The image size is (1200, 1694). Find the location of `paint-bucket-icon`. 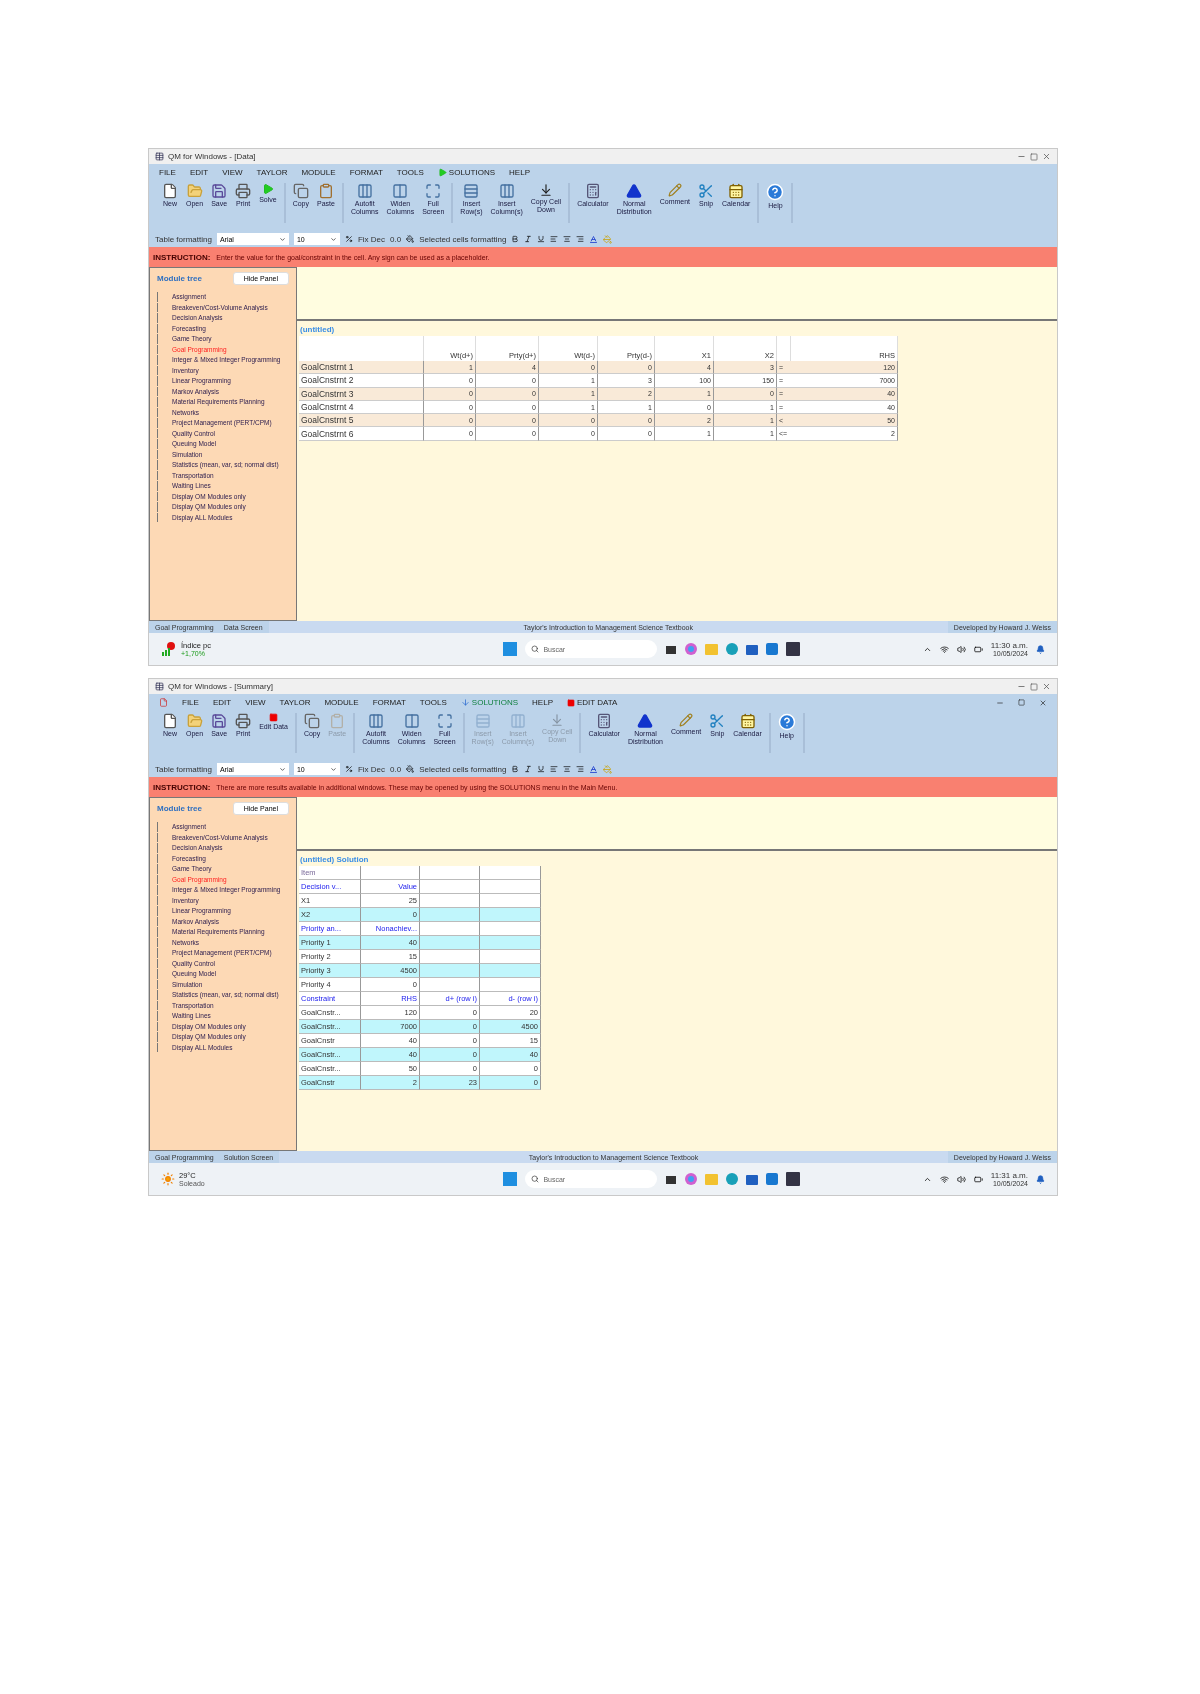

paint-bucket-icon is located at coordinates (410, 769).